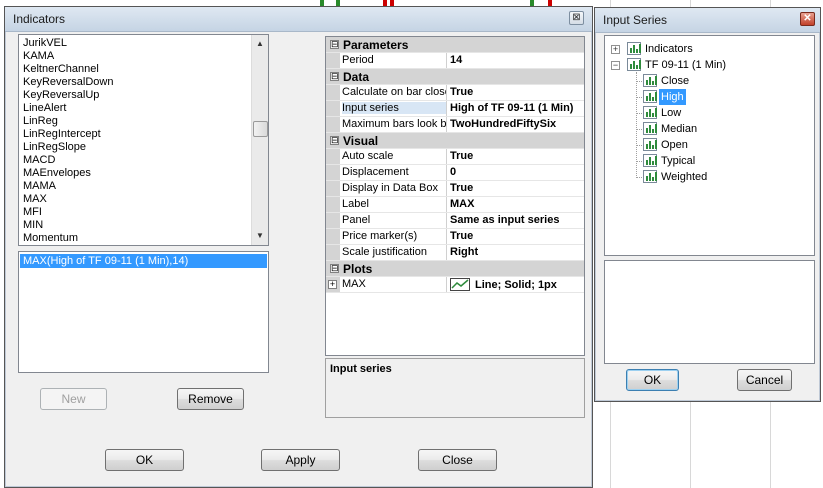  What do you see at coordinates (210, 399) in the screenshot?
I see `remove-button: Remove` at bounding box center [210, 399].